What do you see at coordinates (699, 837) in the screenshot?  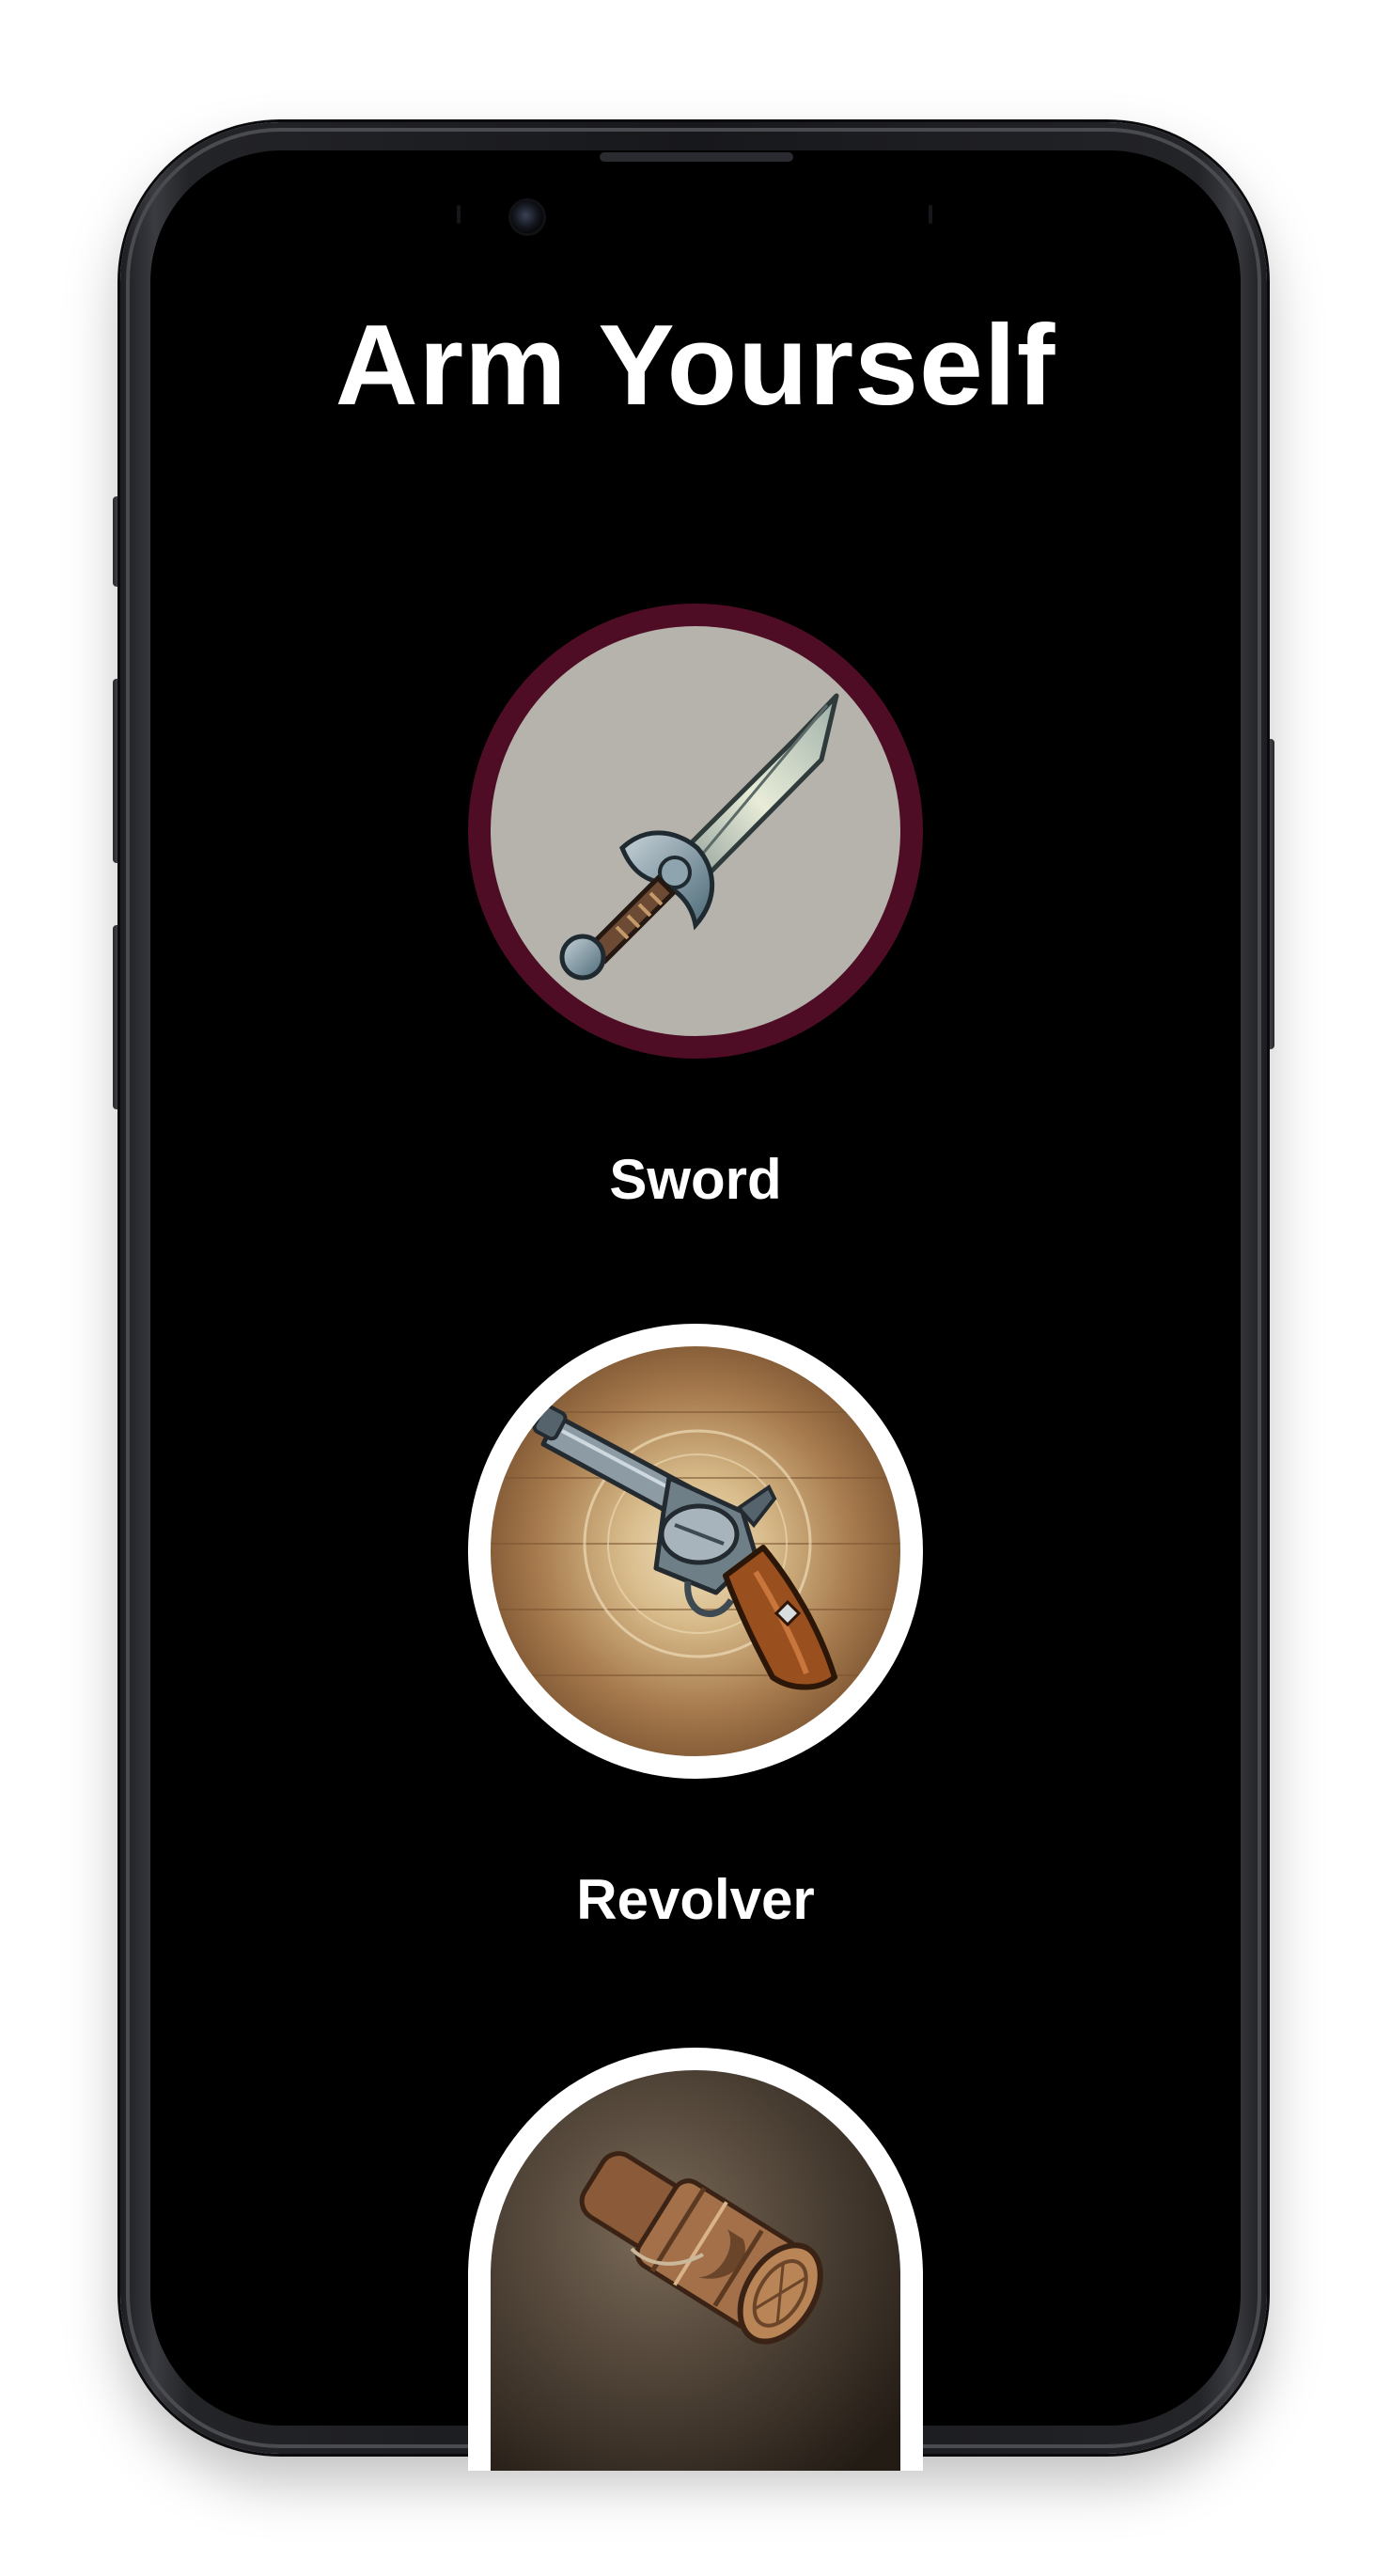 I see `sword-icon` at bounding box center [699, 837].